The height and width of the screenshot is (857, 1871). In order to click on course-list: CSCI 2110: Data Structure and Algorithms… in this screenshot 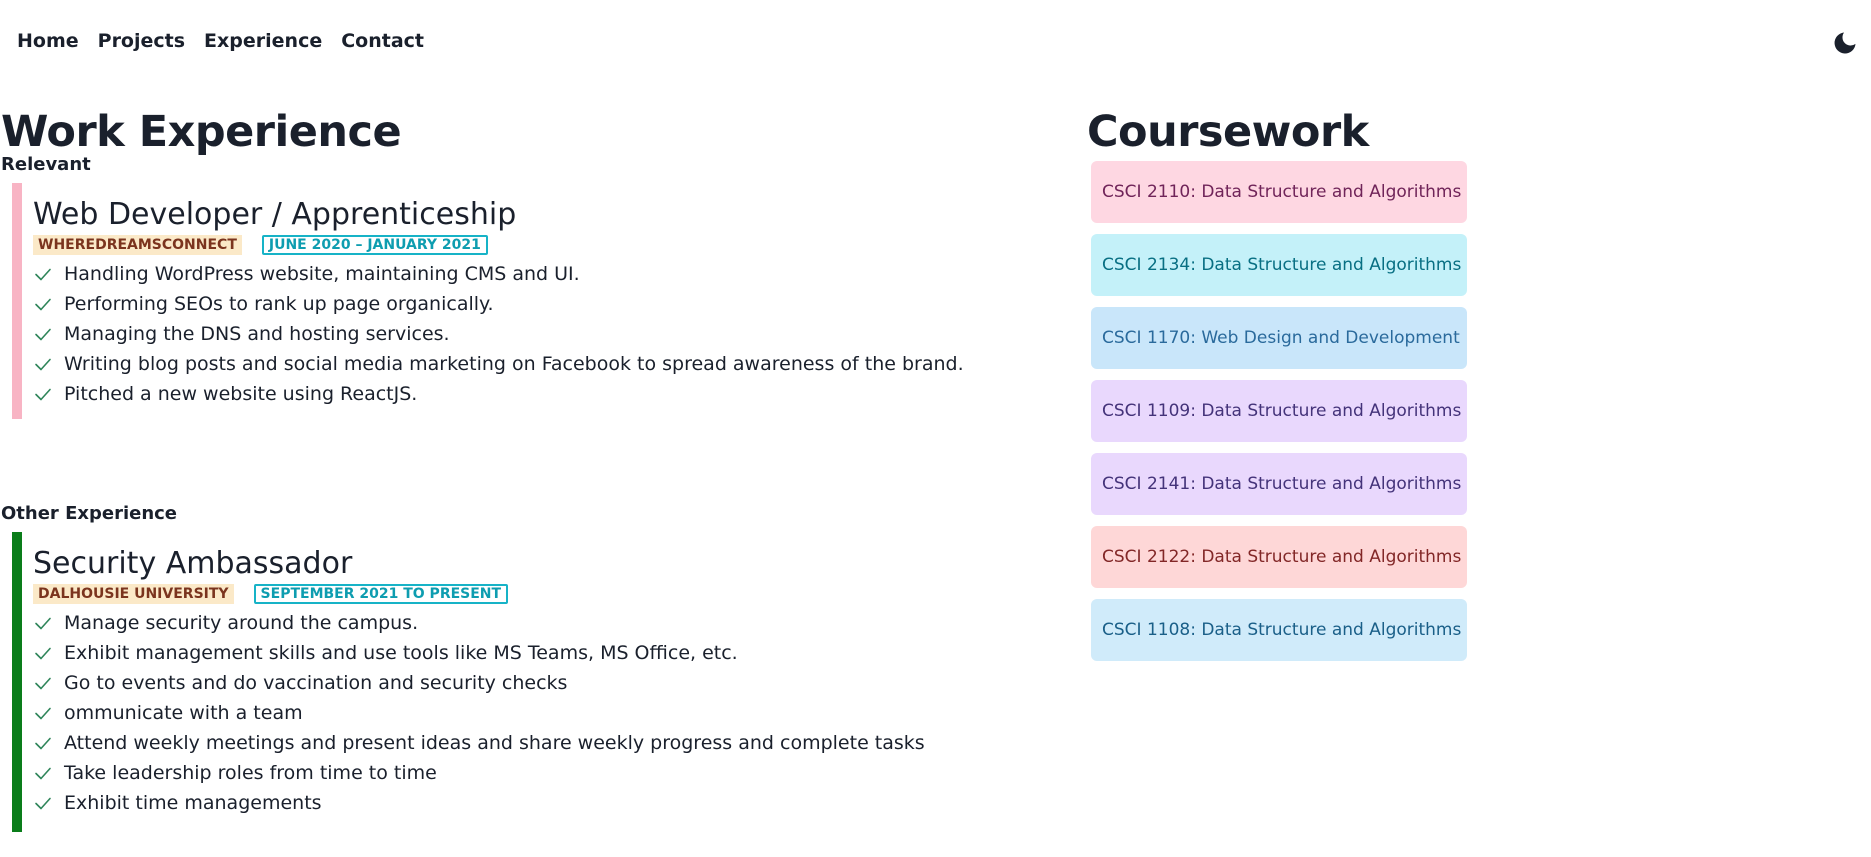, I will do `click(1279, 411)`.